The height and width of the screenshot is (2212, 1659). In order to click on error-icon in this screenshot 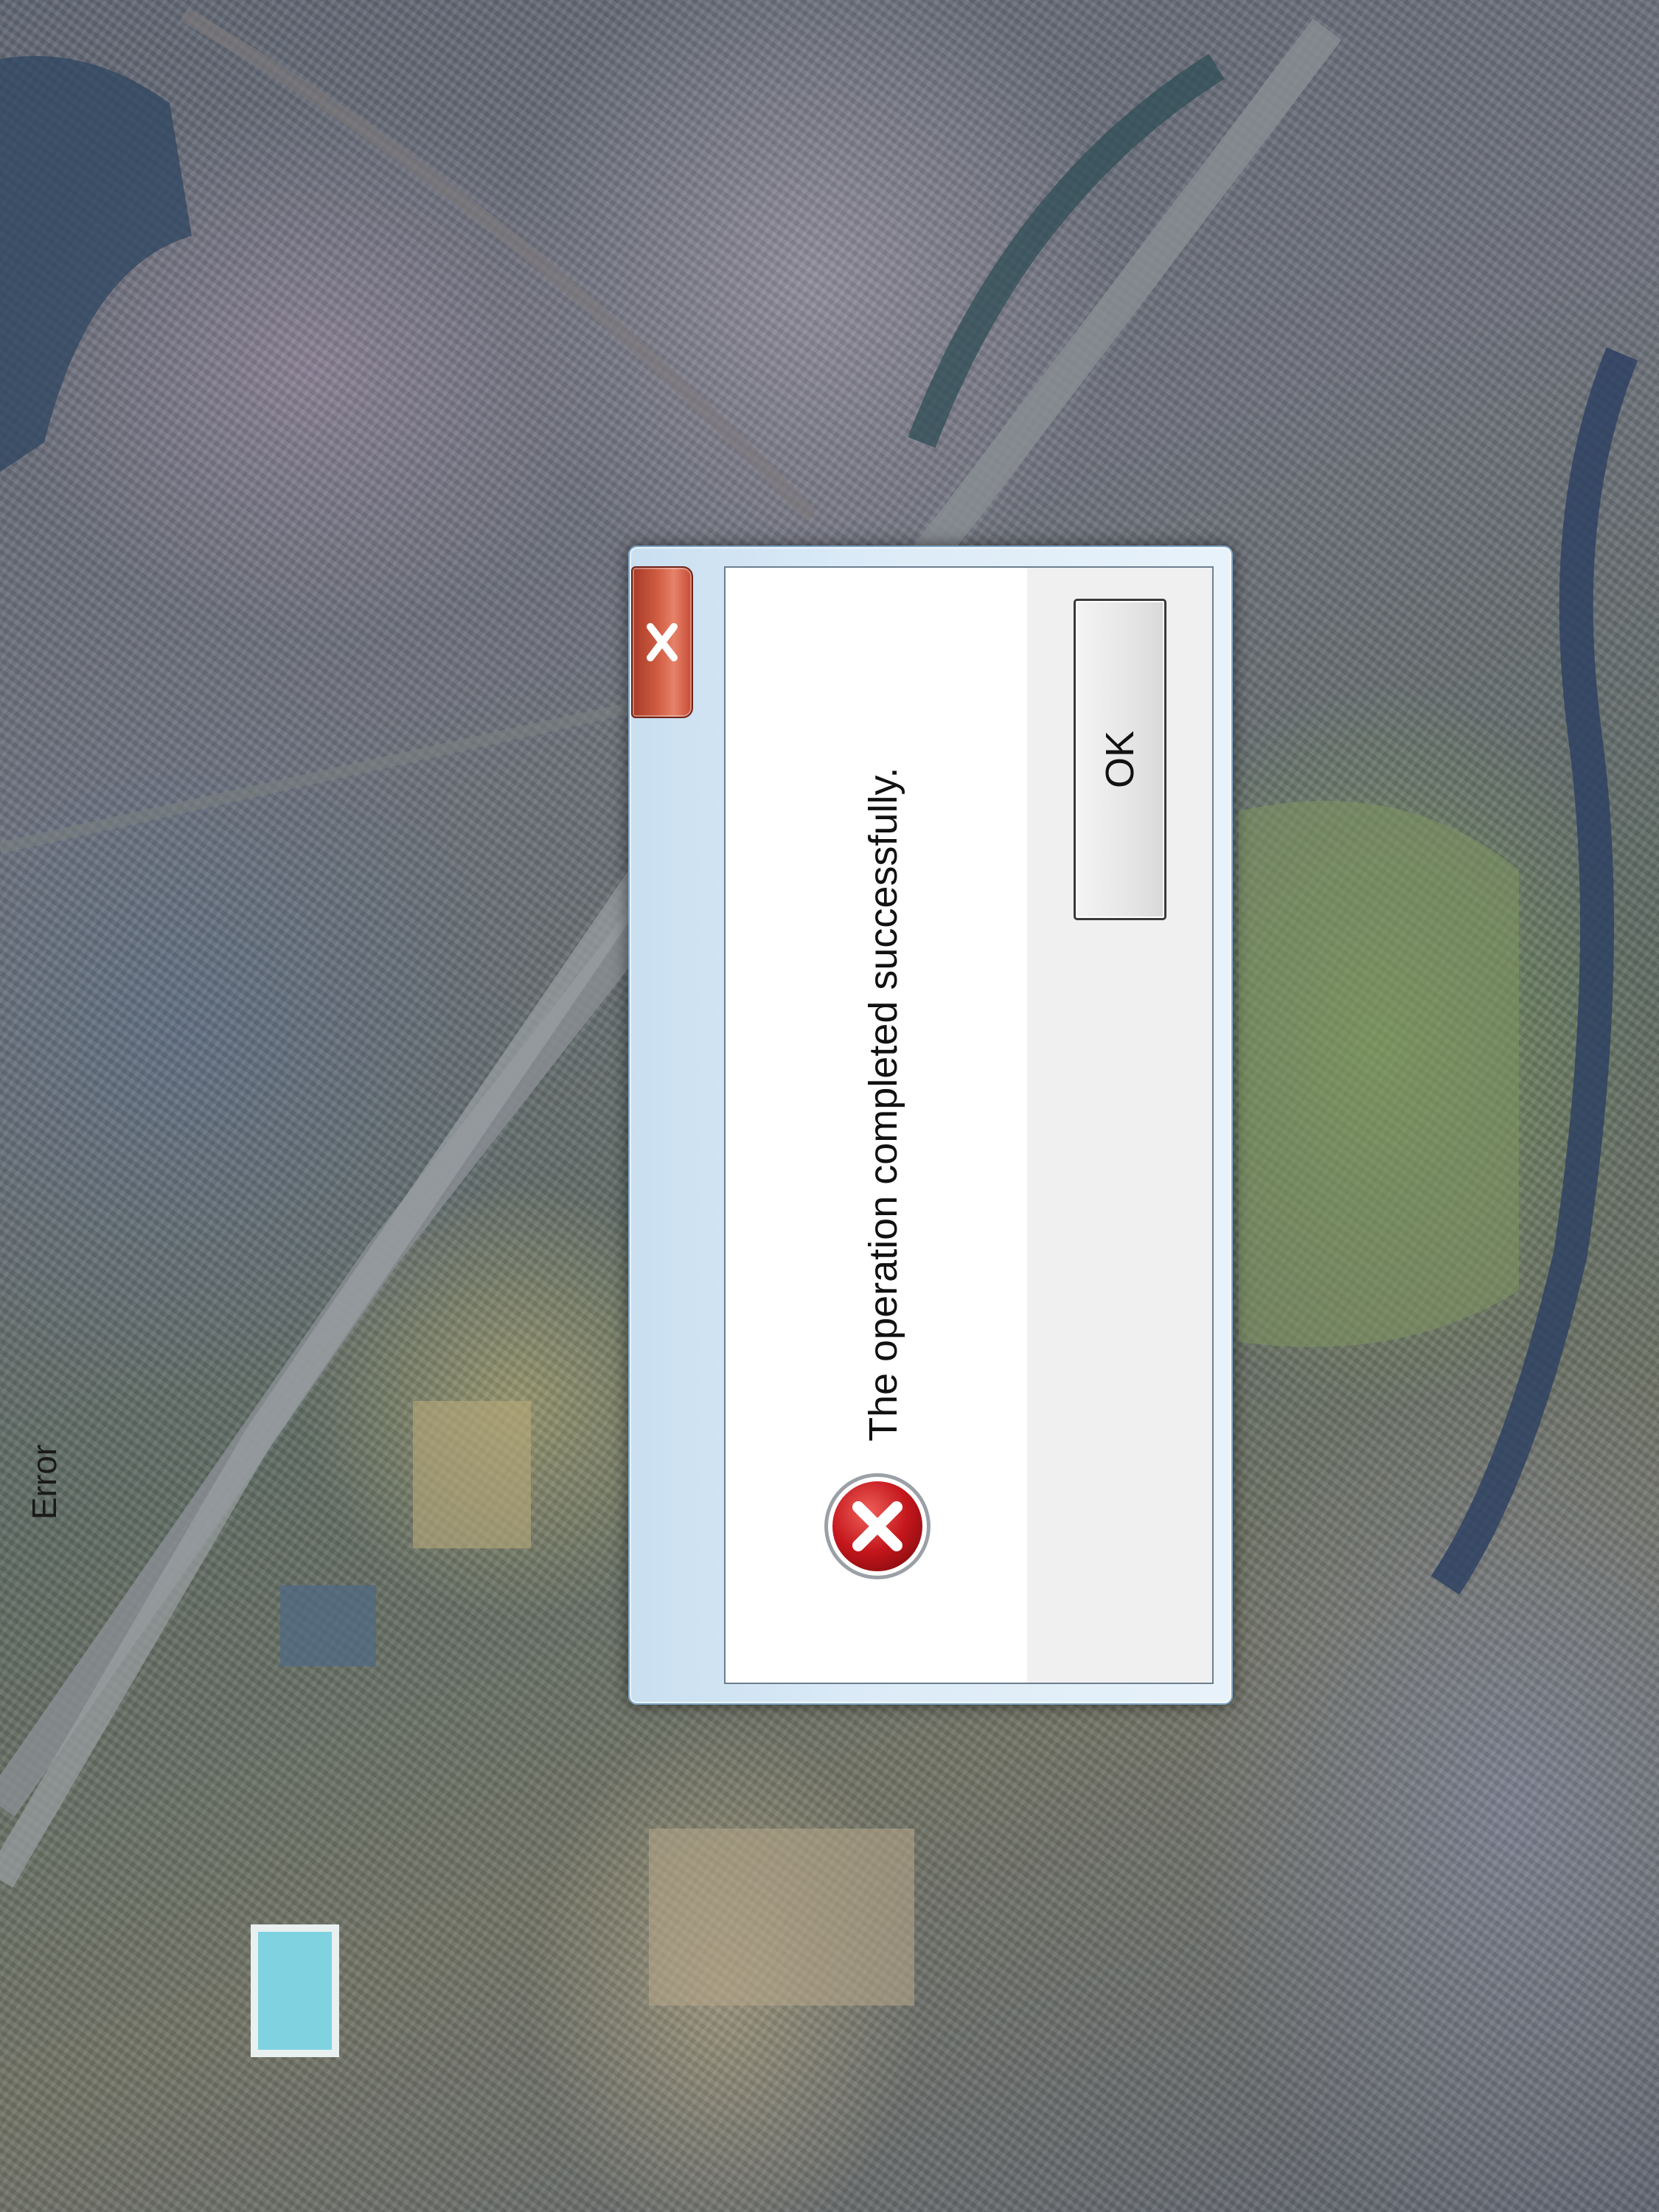, I will do `click(877, 1526)`.